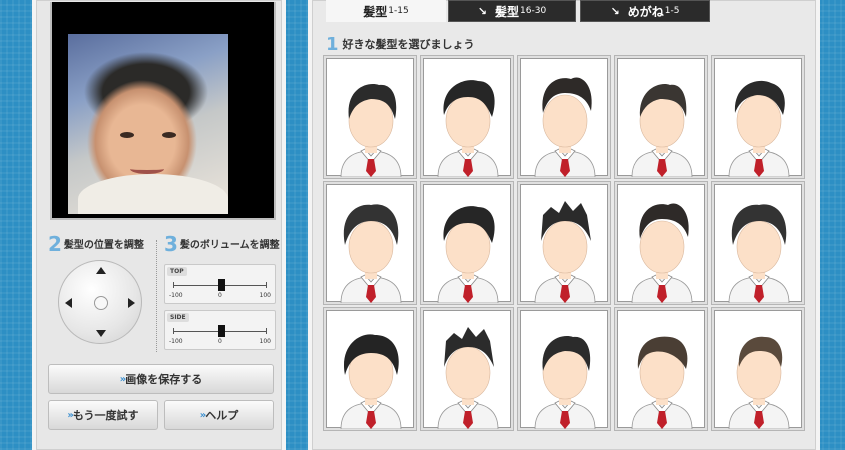 The image size is (845, 450). What do you see at coordinates (96, 244) in the screenshot?
I see `position-section-title: 2 髪型の位置を調整` at bounding box center [96, 244].